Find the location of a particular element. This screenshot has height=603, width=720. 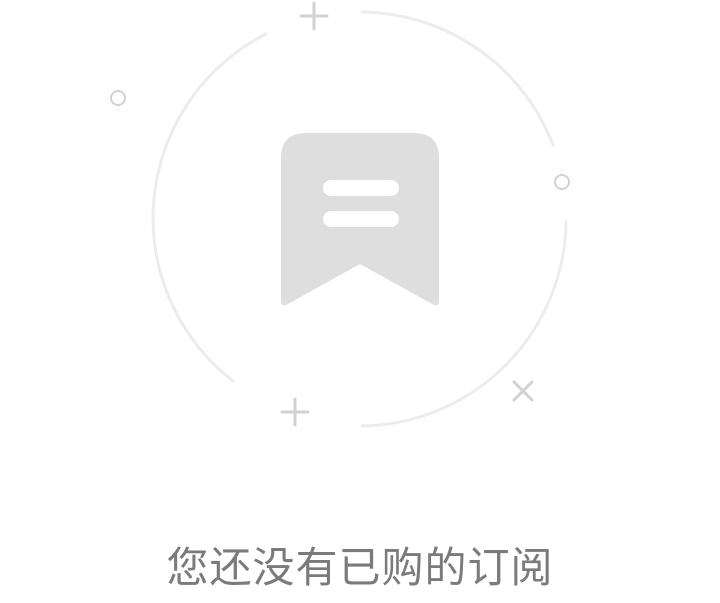

bookmark-icon is located at coordinates (360, 219).